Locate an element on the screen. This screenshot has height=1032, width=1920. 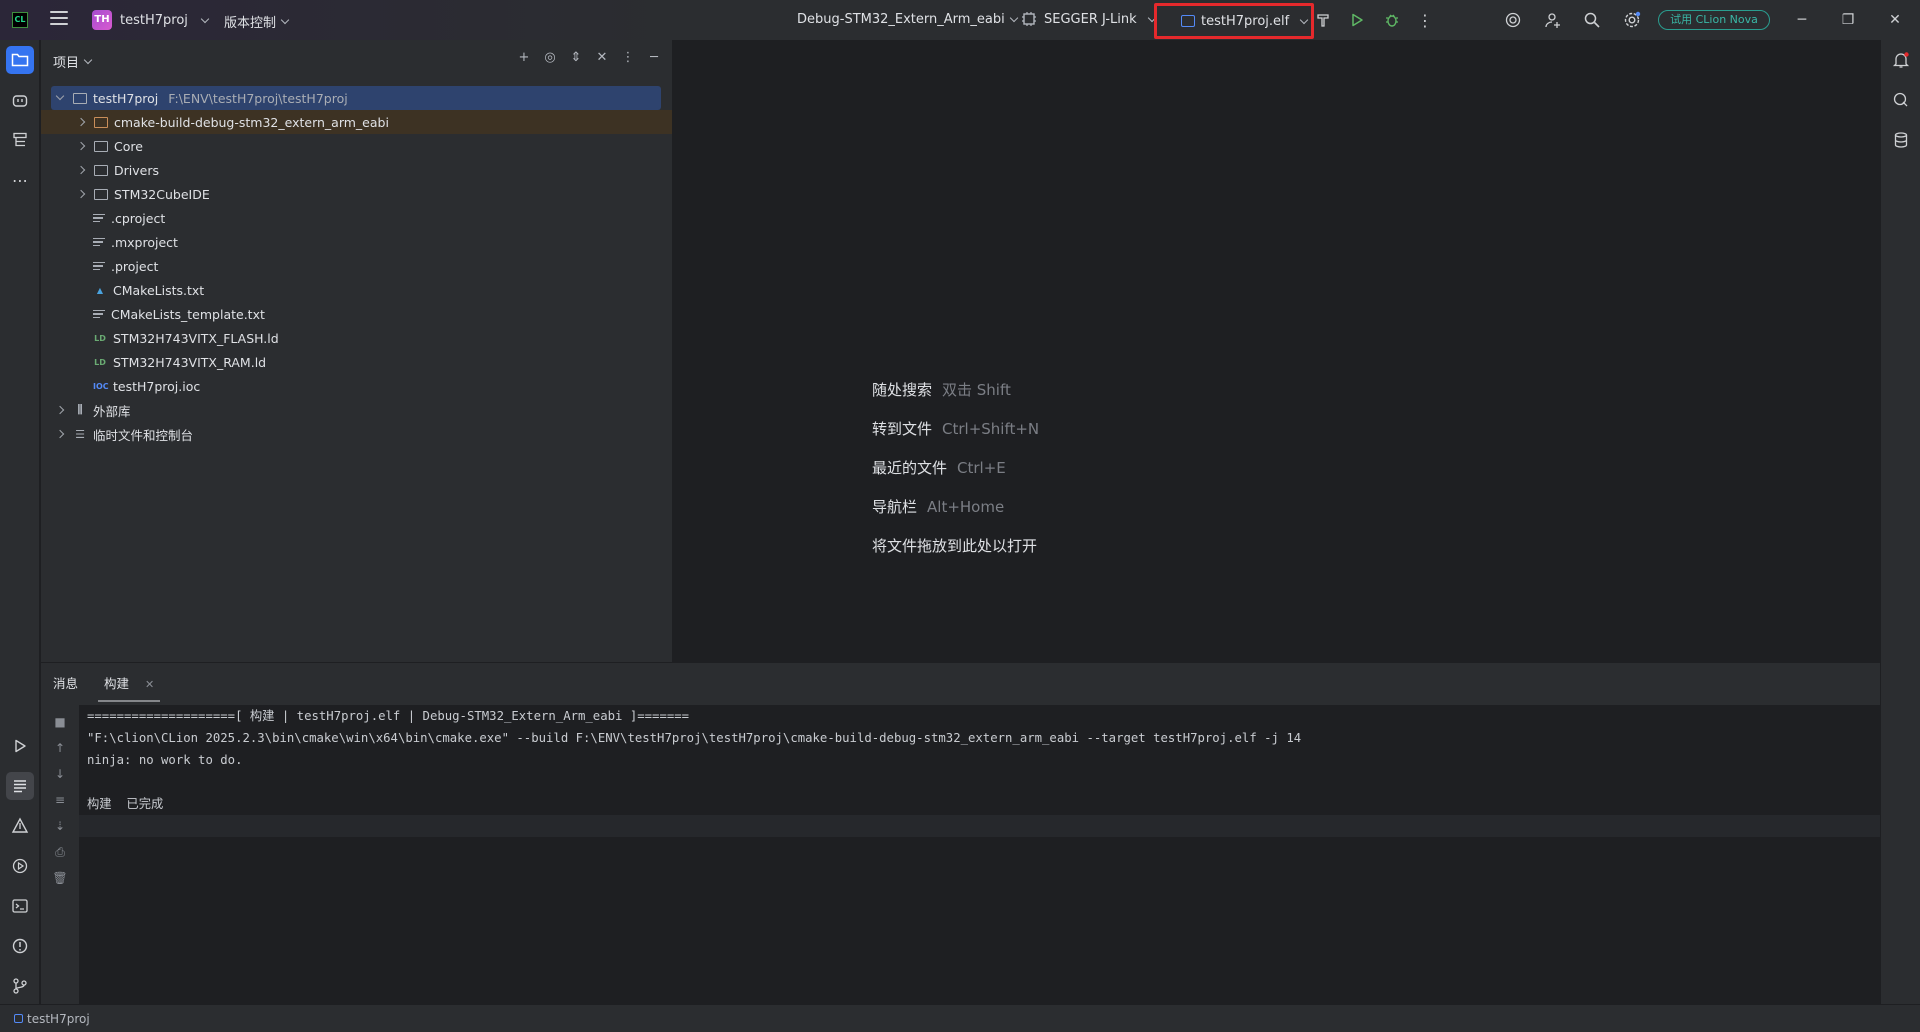
tree-file-node: .mxproject is located at coordinates (356, 242).